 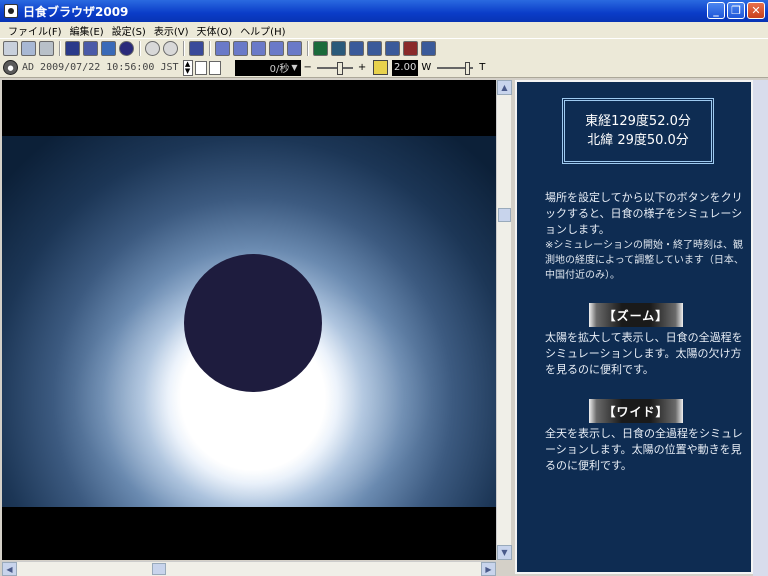 What do you see at coordinates (126, 48) in the screenshot?
I see `sphere-icon` at bounding box center [126, 48].